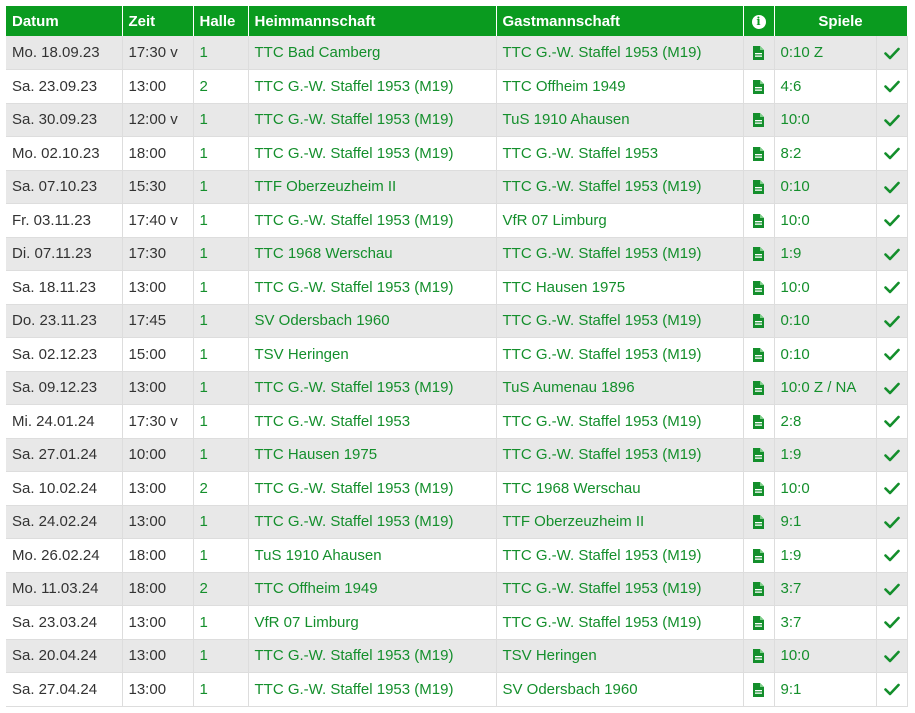 The width and height of the screenshot is (915, 713). What do you see at coordinates (825, 388) in the screenshot?
I see `cell-spiele: 10:0 Z / NA` at bounding box center [825, 388].